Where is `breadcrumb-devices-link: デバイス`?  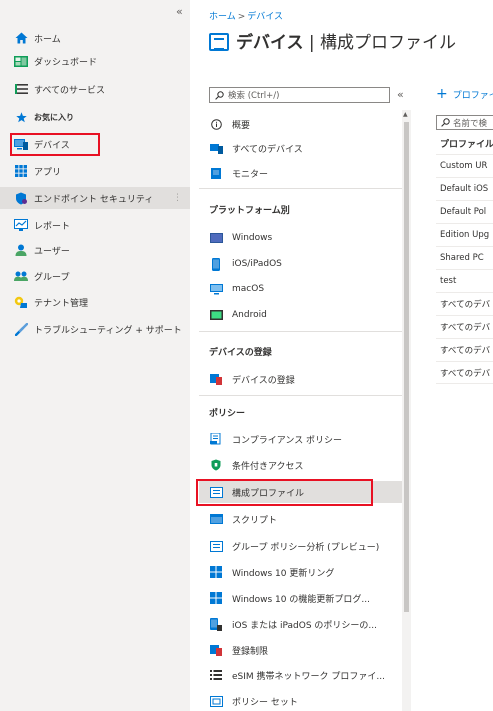
breadcrumb-devices-link: デバイス is located at coordinates (265, 17).